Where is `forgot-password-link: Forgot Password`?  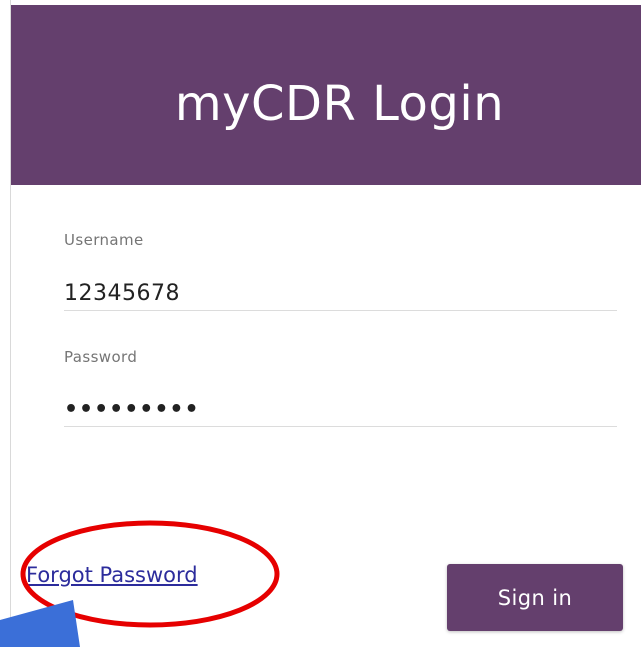
forgot-password-link: Forgot Password is located at coordinates (112, 575).